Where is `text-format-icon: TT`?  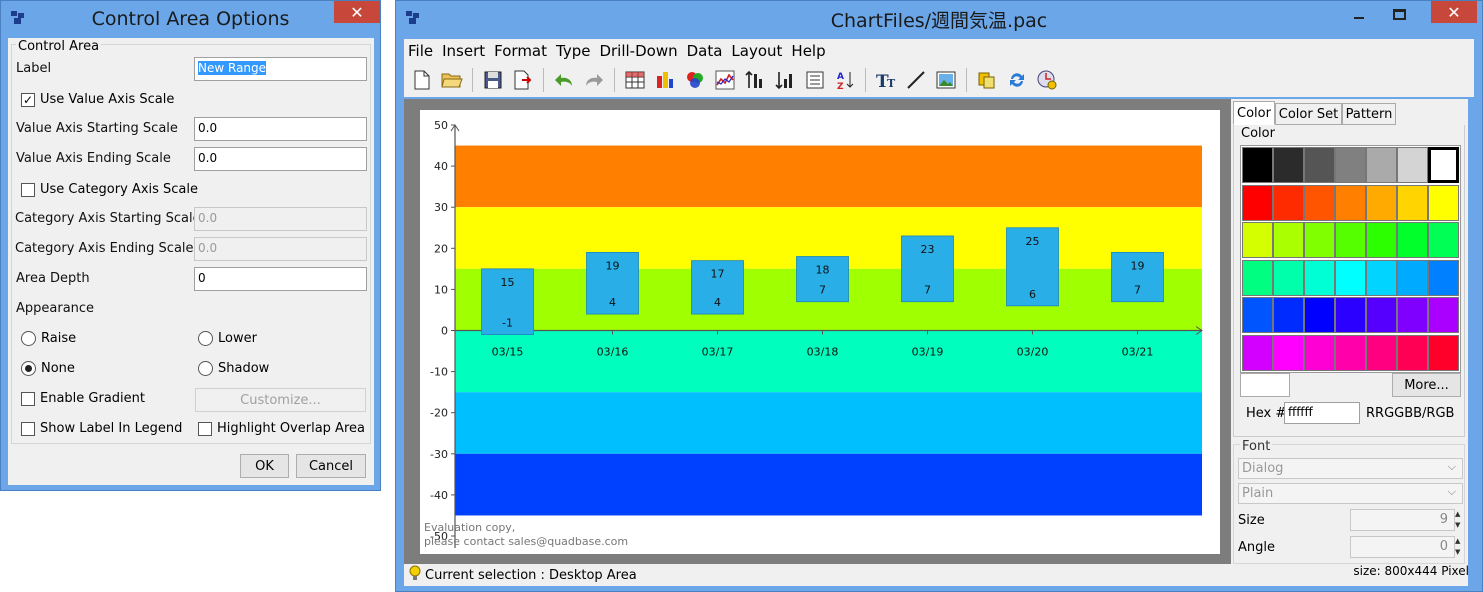 text-format-icon: TT is located at coordinates (886, 80).